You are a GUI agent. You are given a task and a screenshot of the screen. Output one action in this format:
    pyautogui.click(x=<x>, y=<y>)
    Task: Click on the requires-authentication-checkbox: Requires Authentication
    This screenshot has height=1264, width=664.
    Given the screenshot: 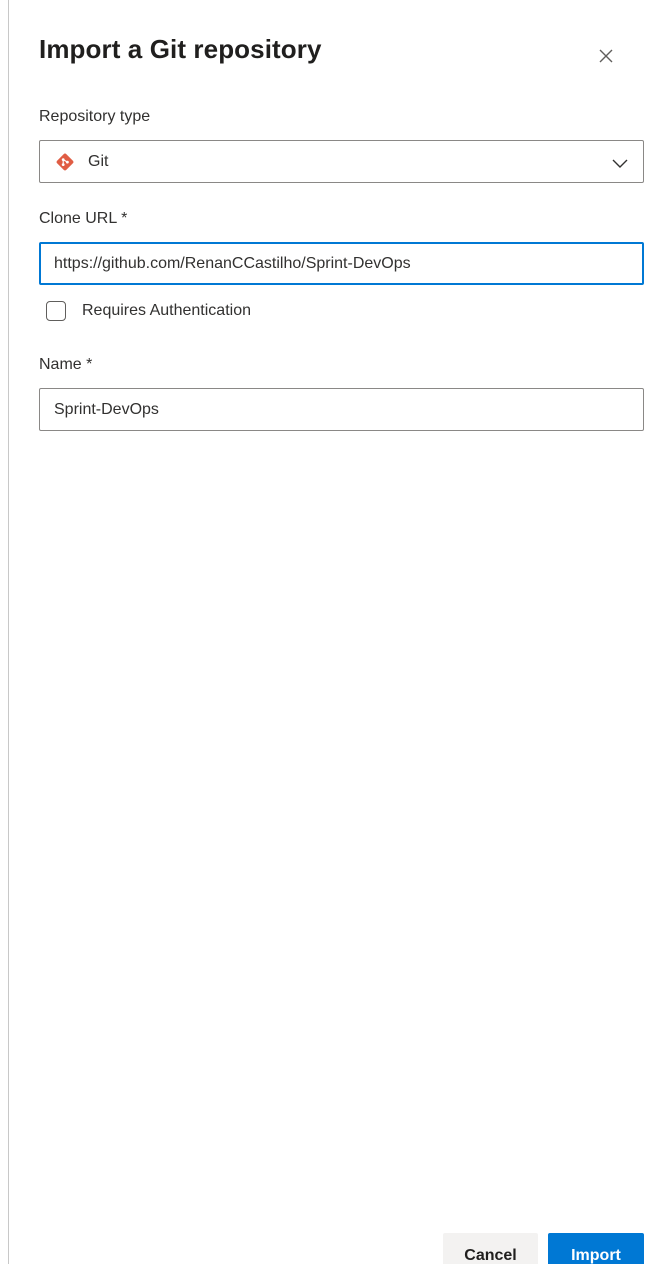 What is the action you would take?
    pyautogui.click(x=148, y=311)
    